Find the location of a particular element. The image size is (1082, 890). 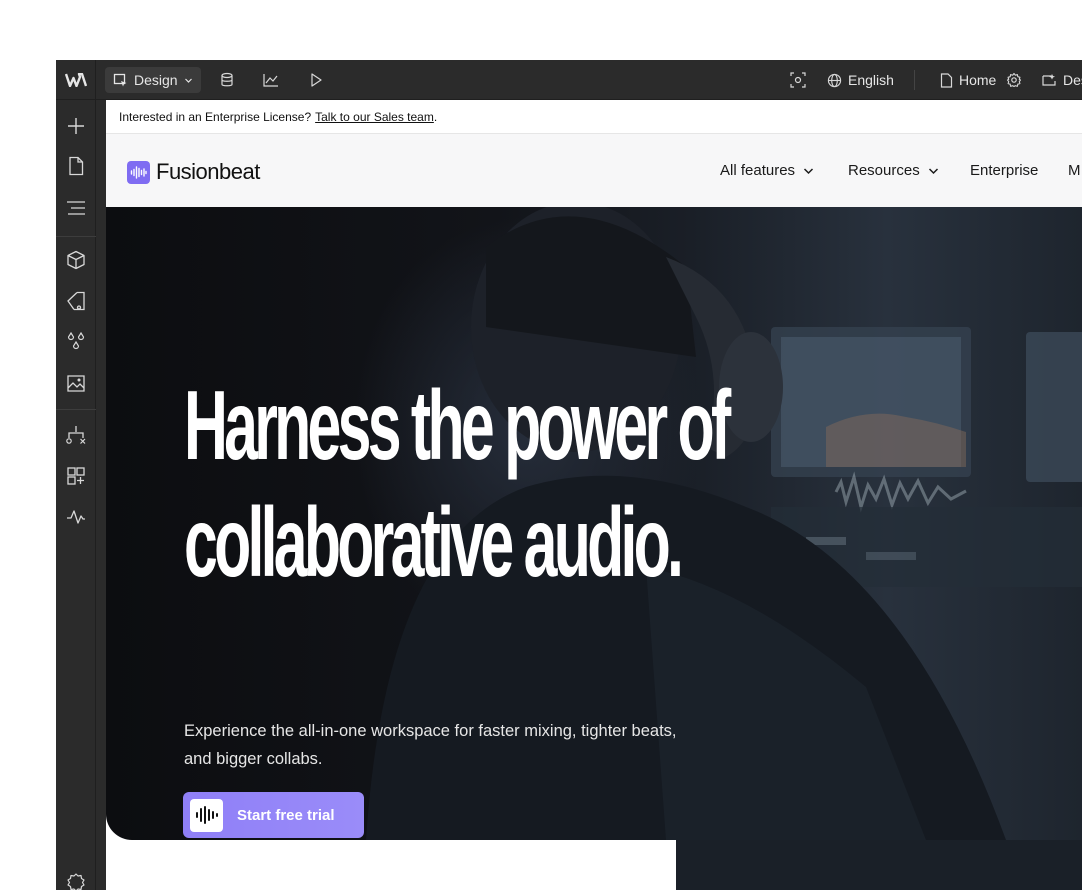

focus-icon is located at coordinates (798, 80).